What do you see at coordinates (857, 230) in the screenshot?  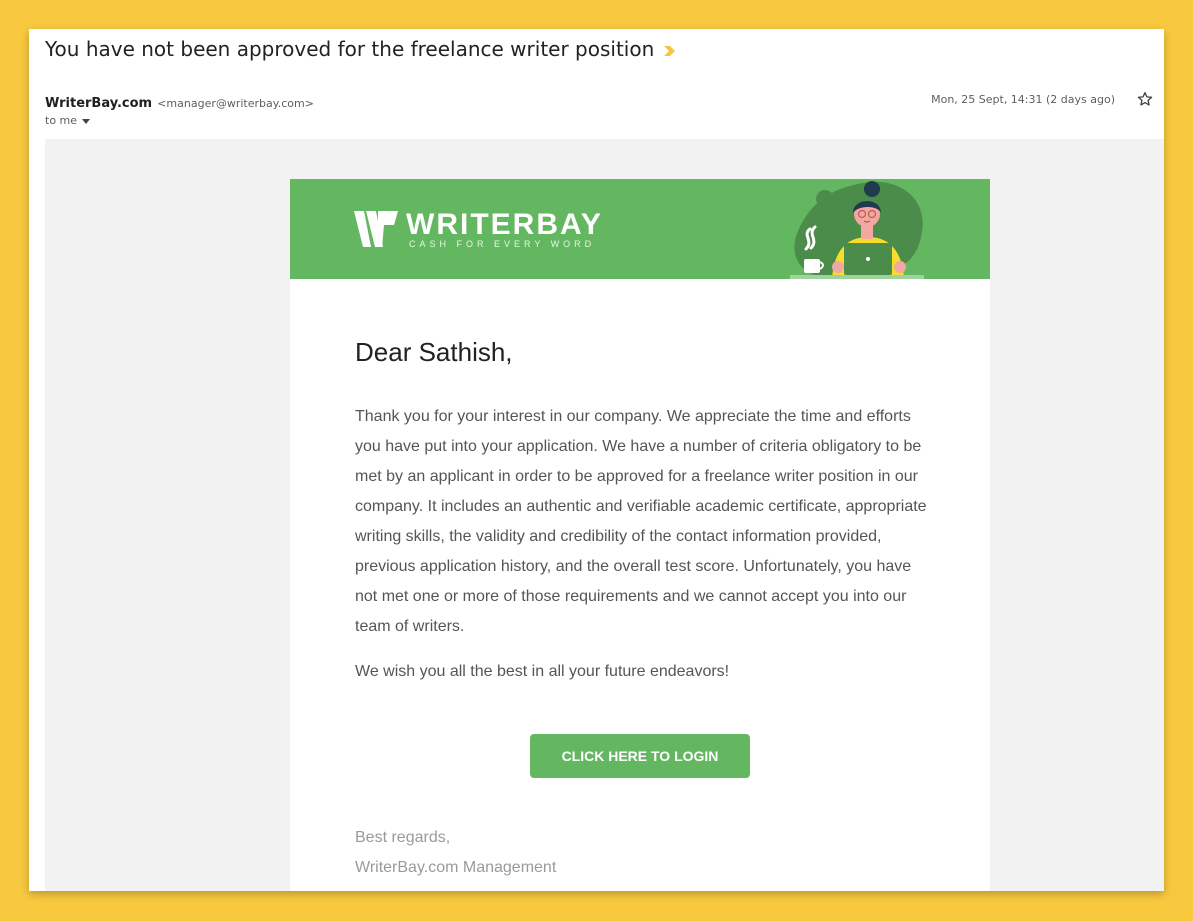 I see `writer-at-laptop-illustration` at bounding box center [857, 230].